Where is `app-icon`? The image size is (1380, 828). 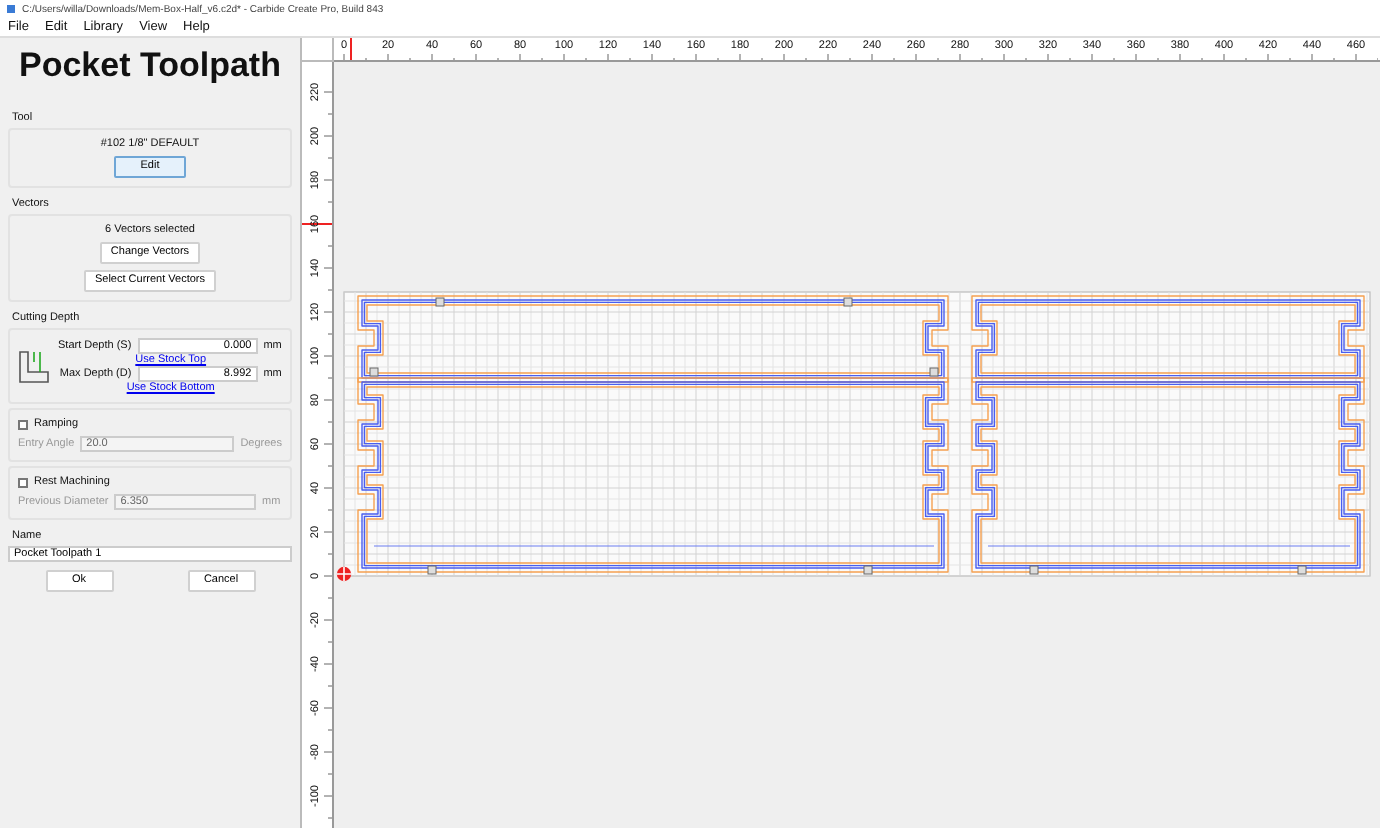 app-icon is located at coordinates (11, 9).